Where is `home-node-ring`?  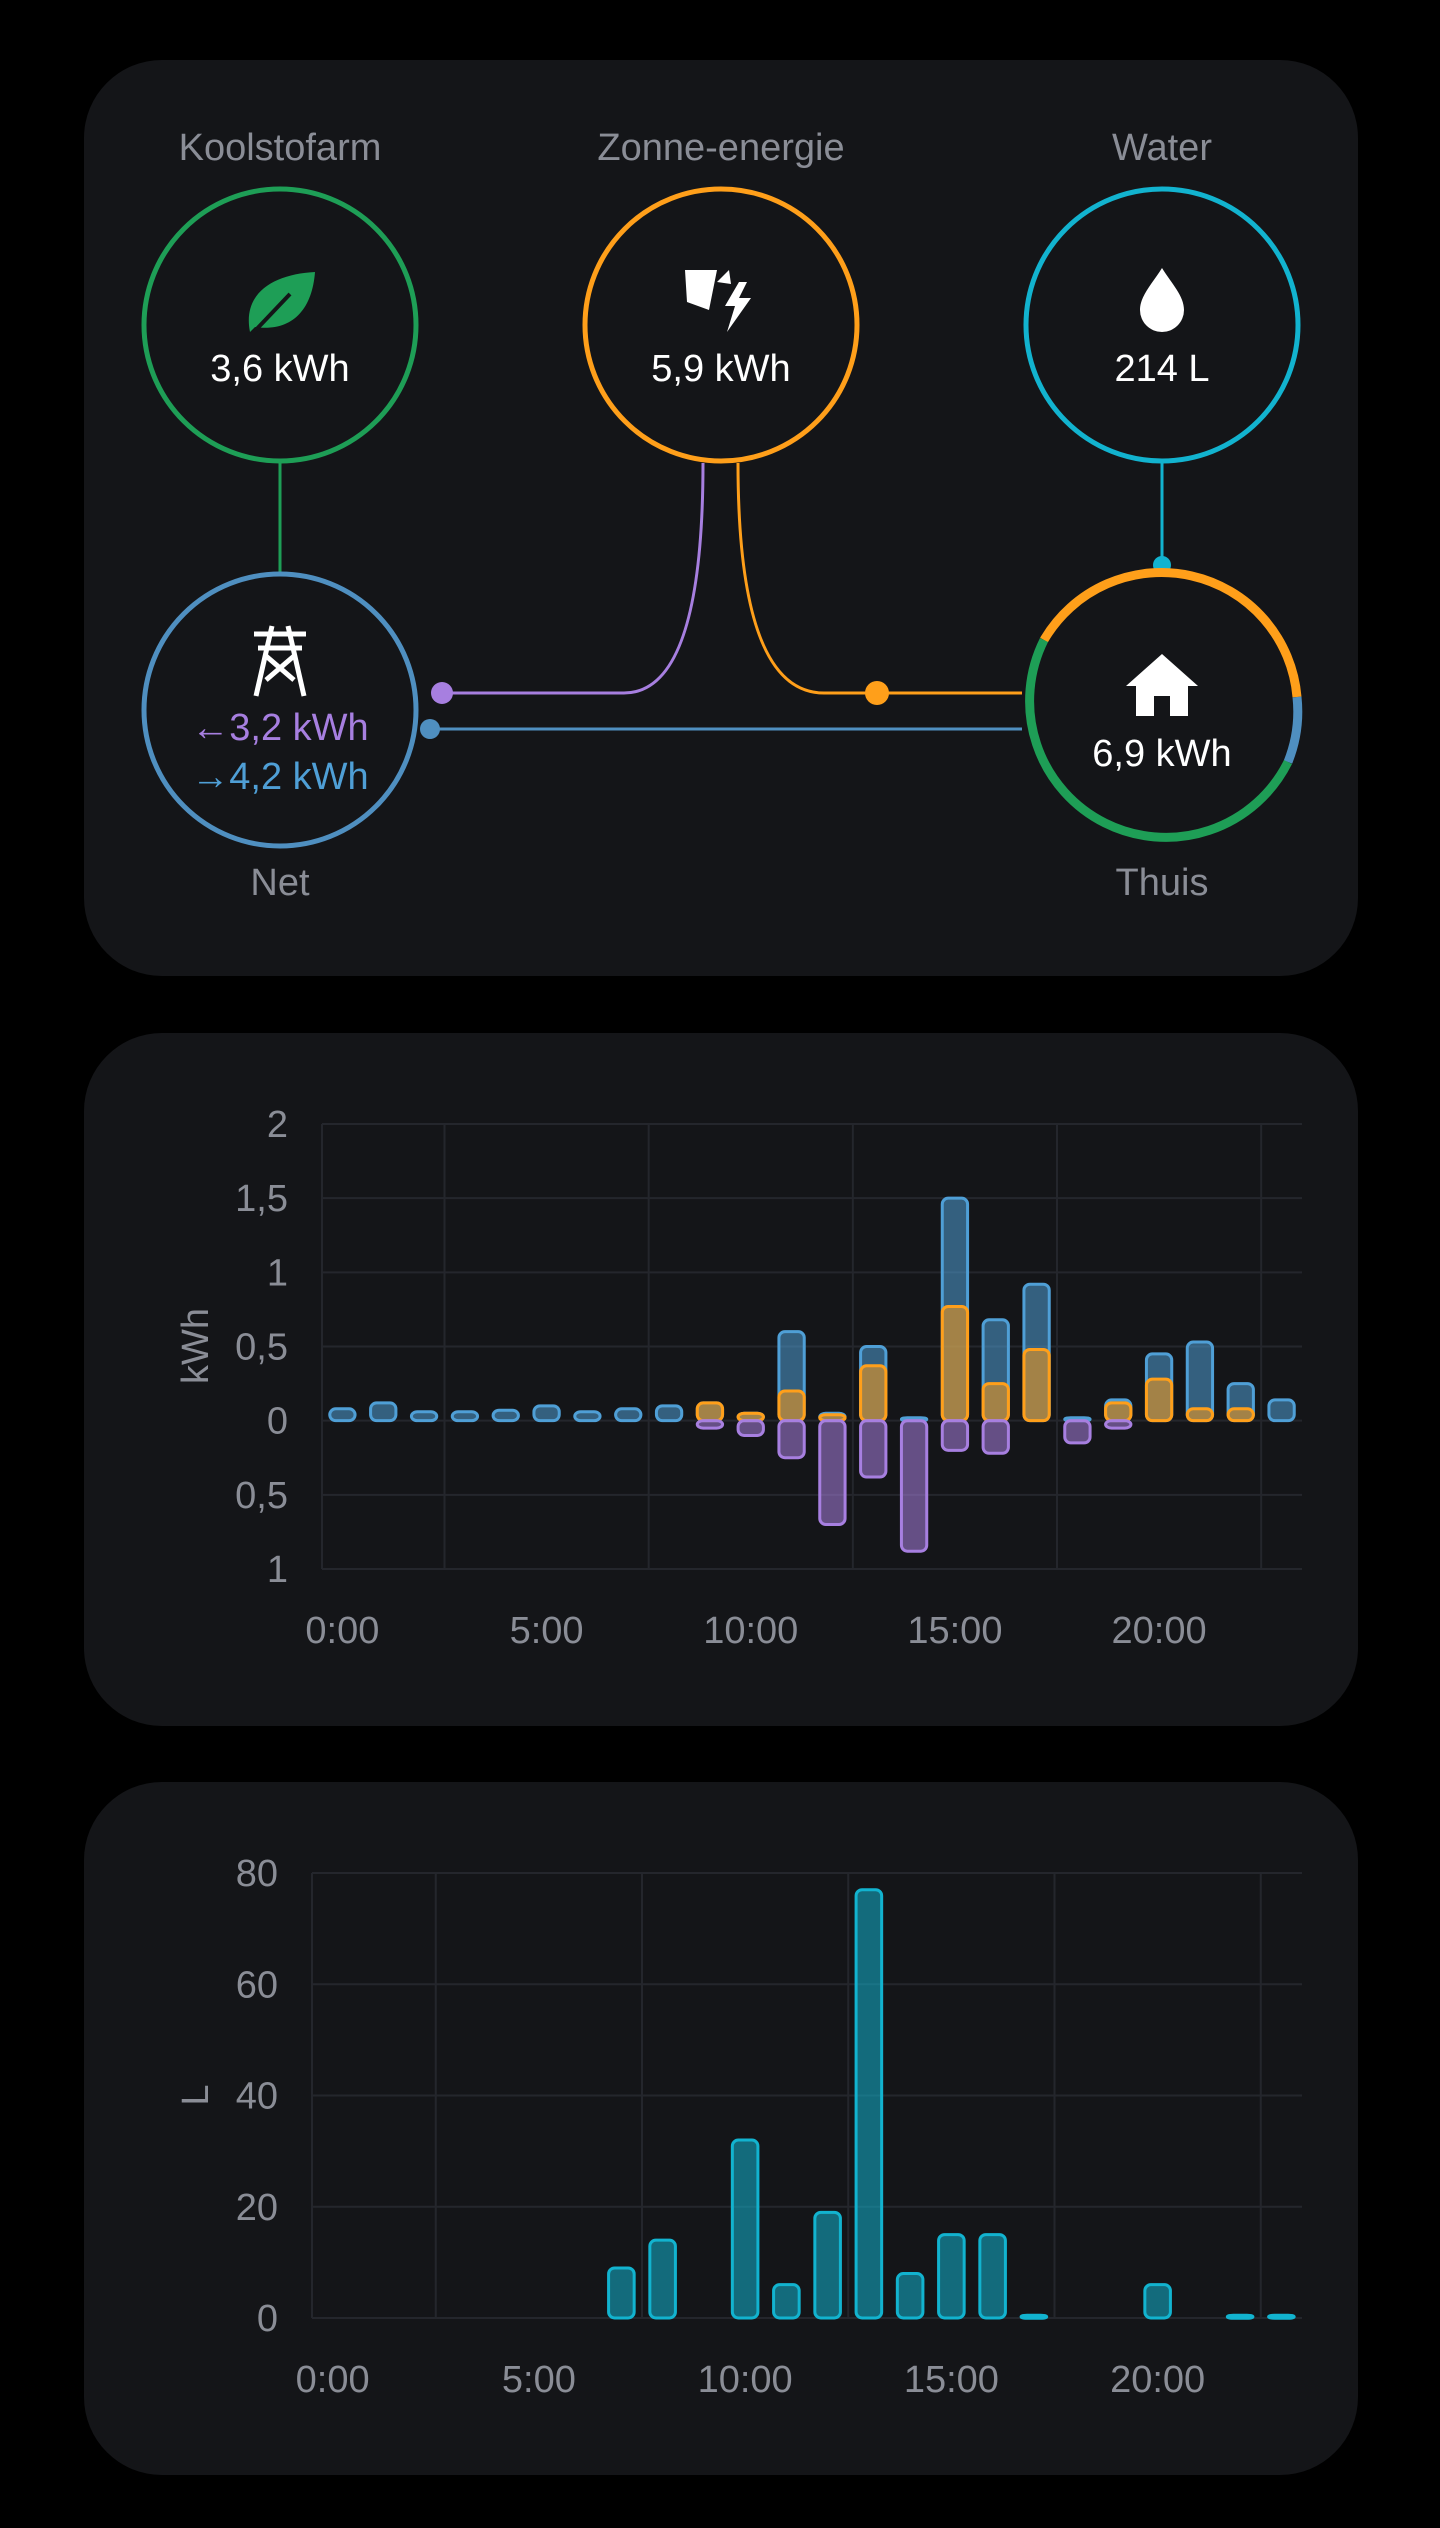
home-node-ring is located at coordinates (1164, 705).